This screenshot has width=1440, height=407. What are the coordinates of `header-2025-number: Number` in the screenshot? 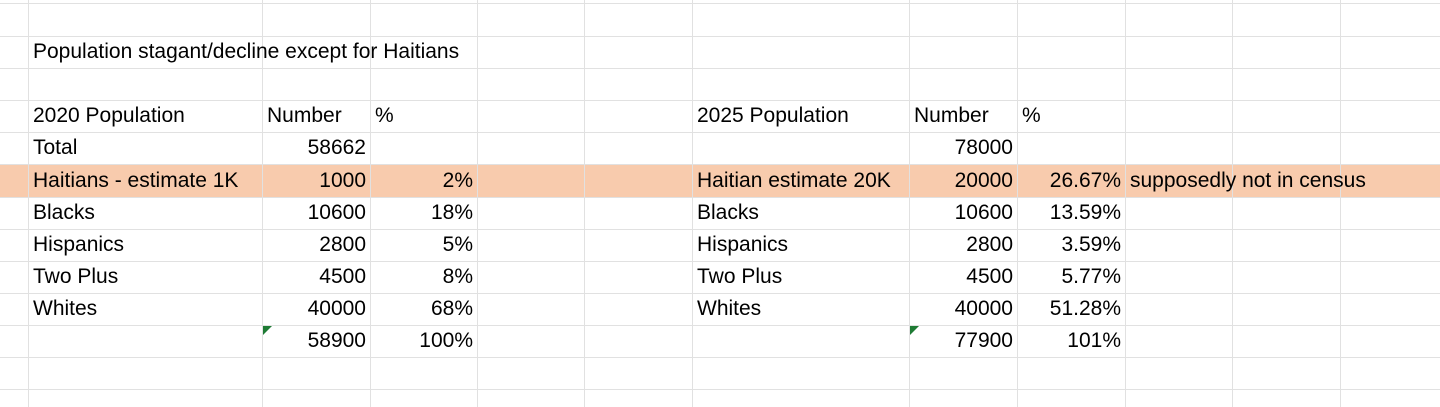 It's located at (963, 116).